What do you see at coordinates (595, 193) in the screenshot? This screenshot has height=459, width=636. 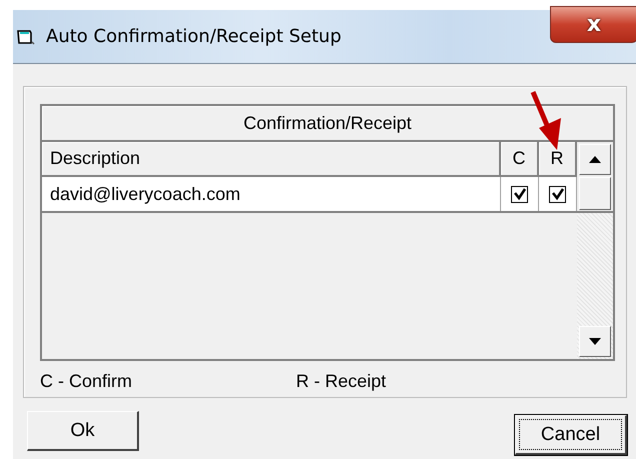 I see `scroll-thumb` at bounding box center [595, 193].